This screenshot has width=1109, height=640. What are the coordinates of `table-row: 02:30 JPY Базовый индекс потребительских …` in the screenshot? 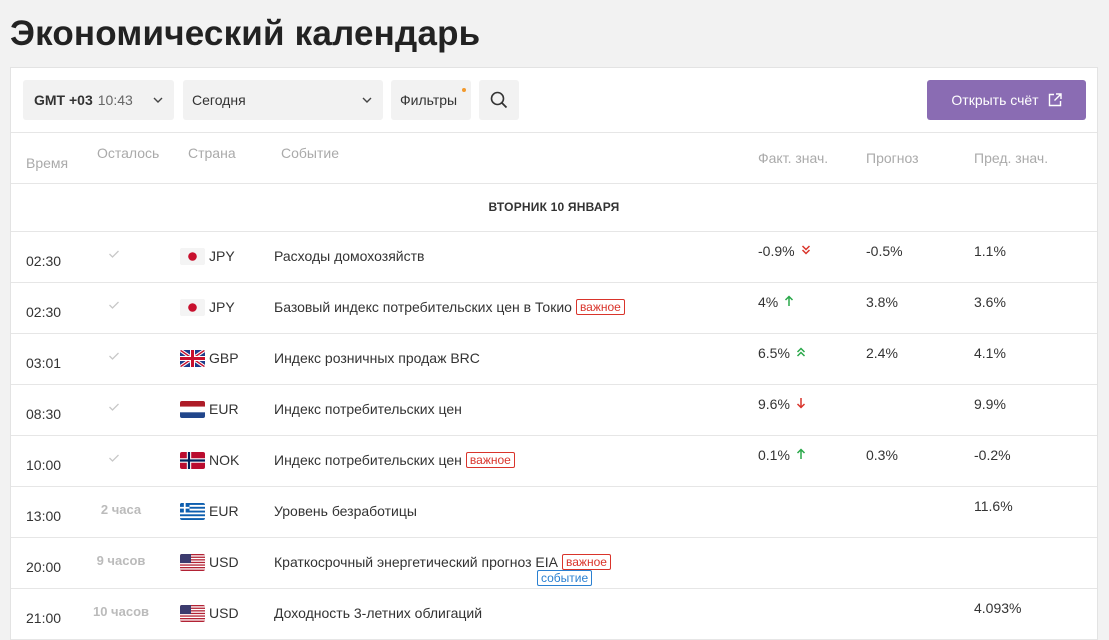 It's located at (554, 308).